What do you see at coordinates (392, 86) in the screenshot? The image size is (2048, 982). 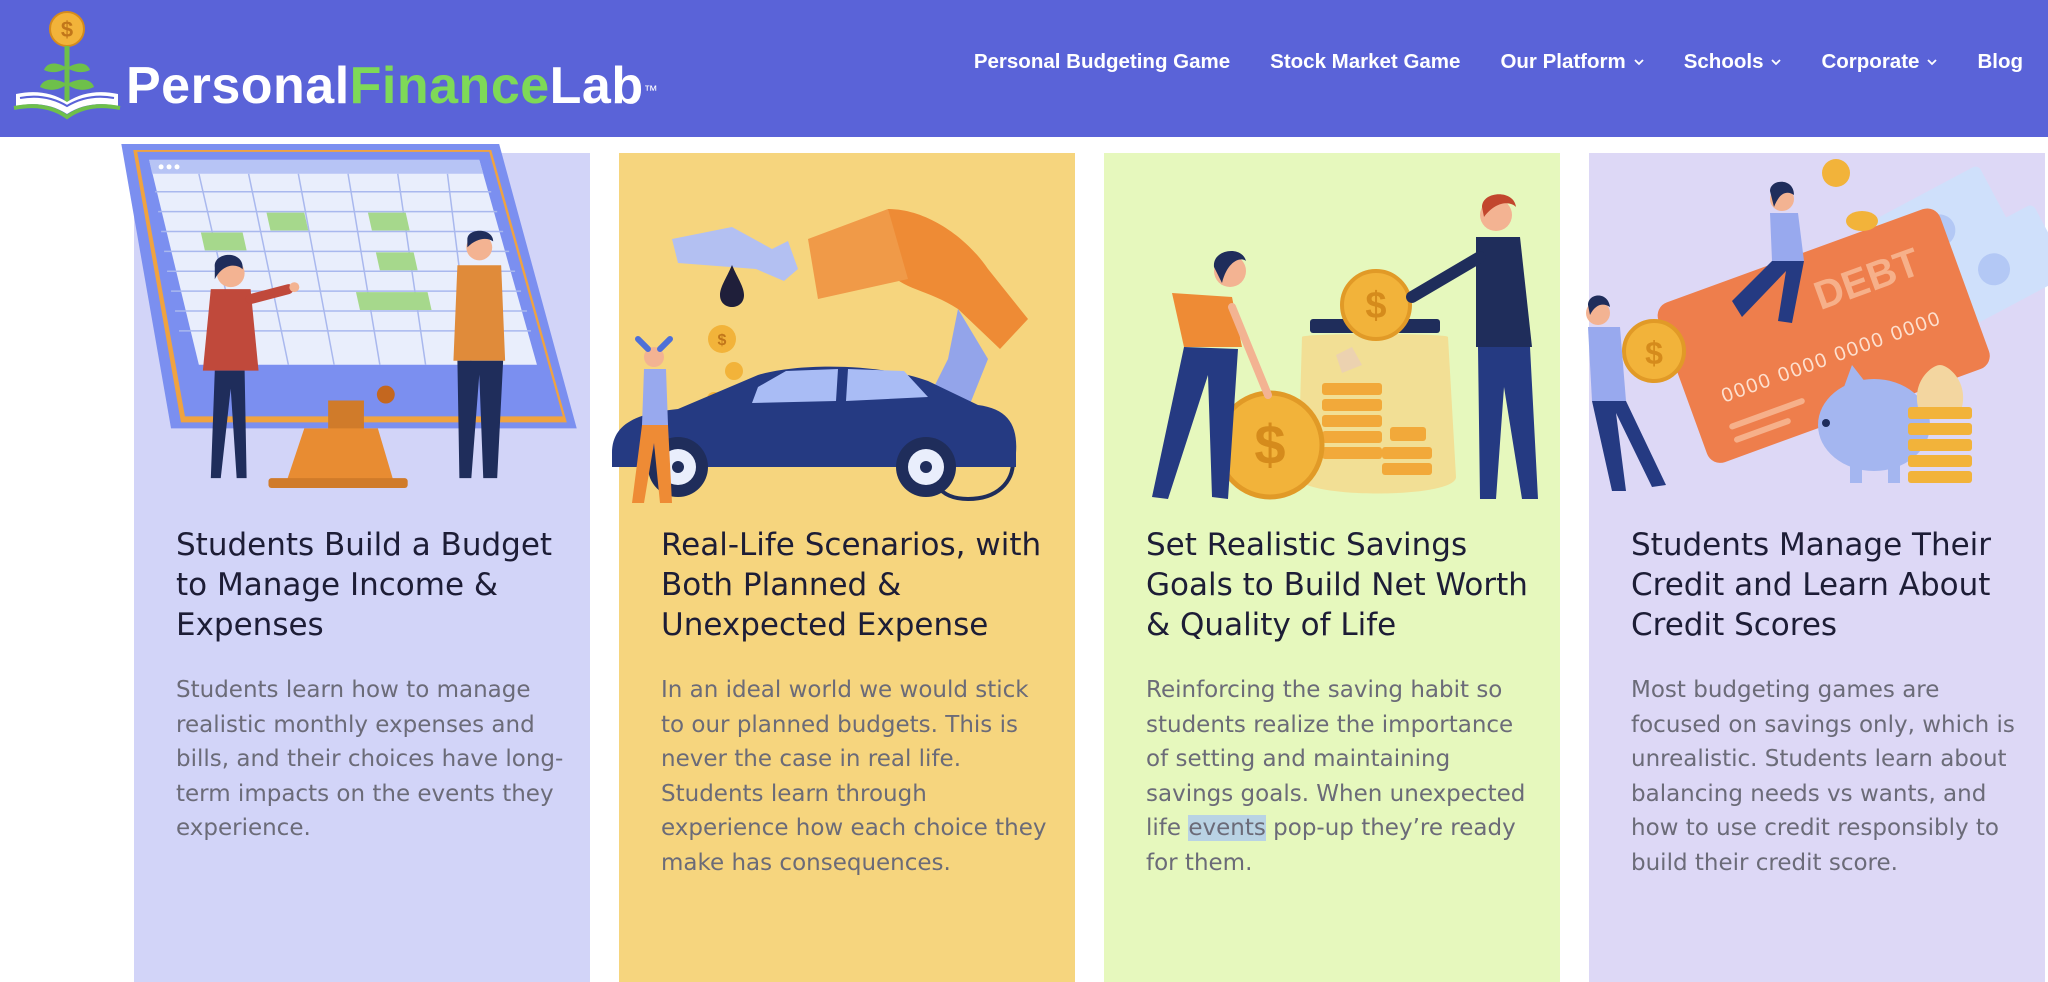 I see `logo-wordmark: PersonalFinanceLab™` at bounding box center [392, 86].